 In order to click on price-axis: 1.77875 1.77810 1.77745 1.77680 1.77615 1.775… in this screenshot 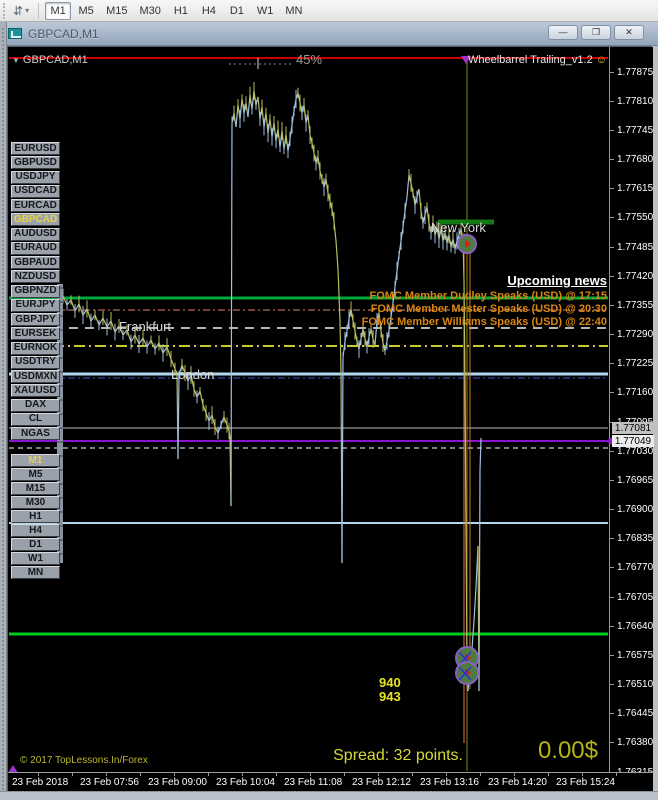, I will do `click(630, 412)`.